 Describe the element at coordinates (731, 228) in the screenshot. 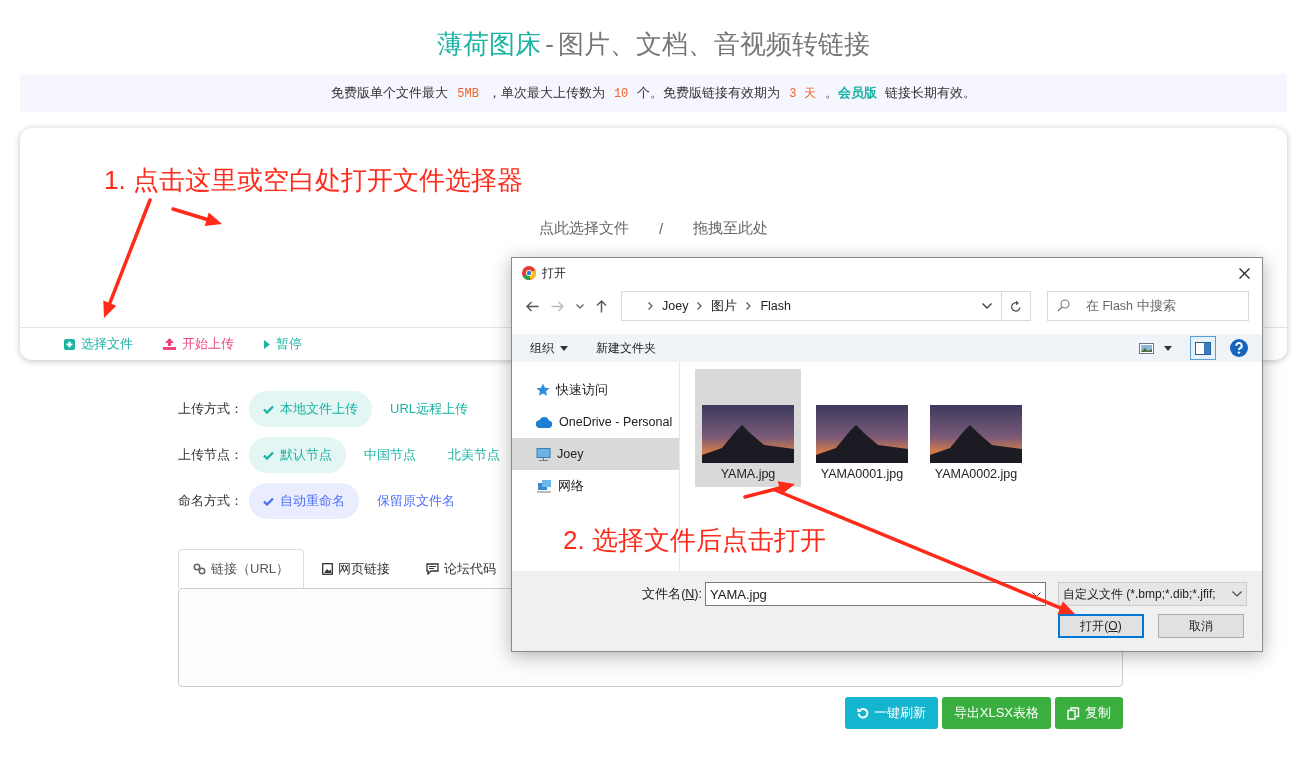

I see `drop-hint: 拖拽至此处` at that location.